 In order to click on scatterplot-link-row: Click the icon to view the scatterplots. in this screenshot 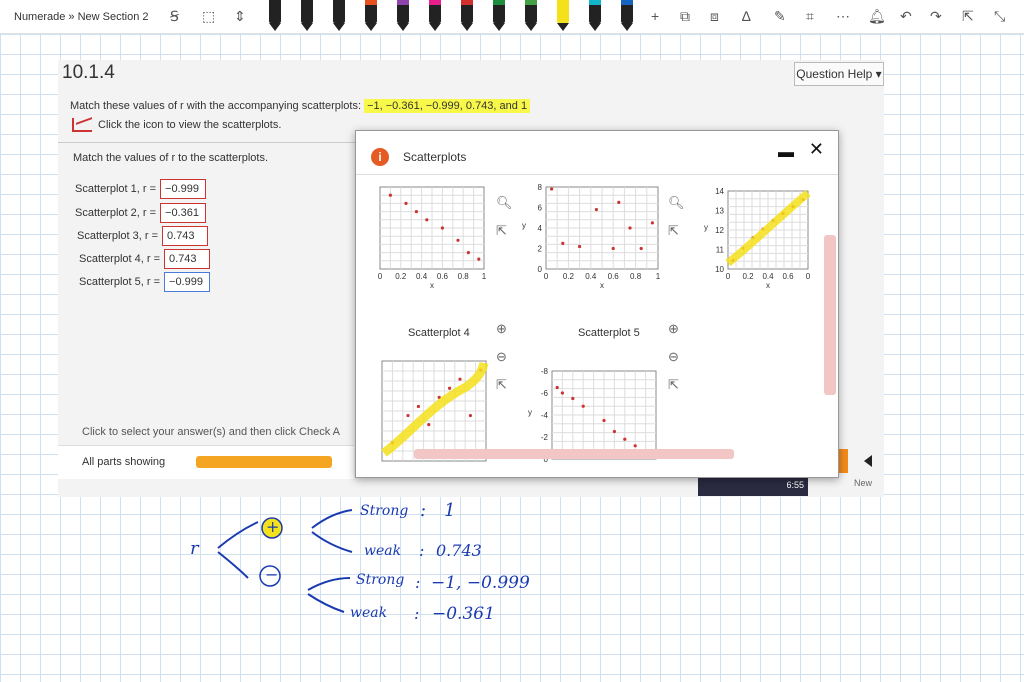, I will do `click(176, 125)`.